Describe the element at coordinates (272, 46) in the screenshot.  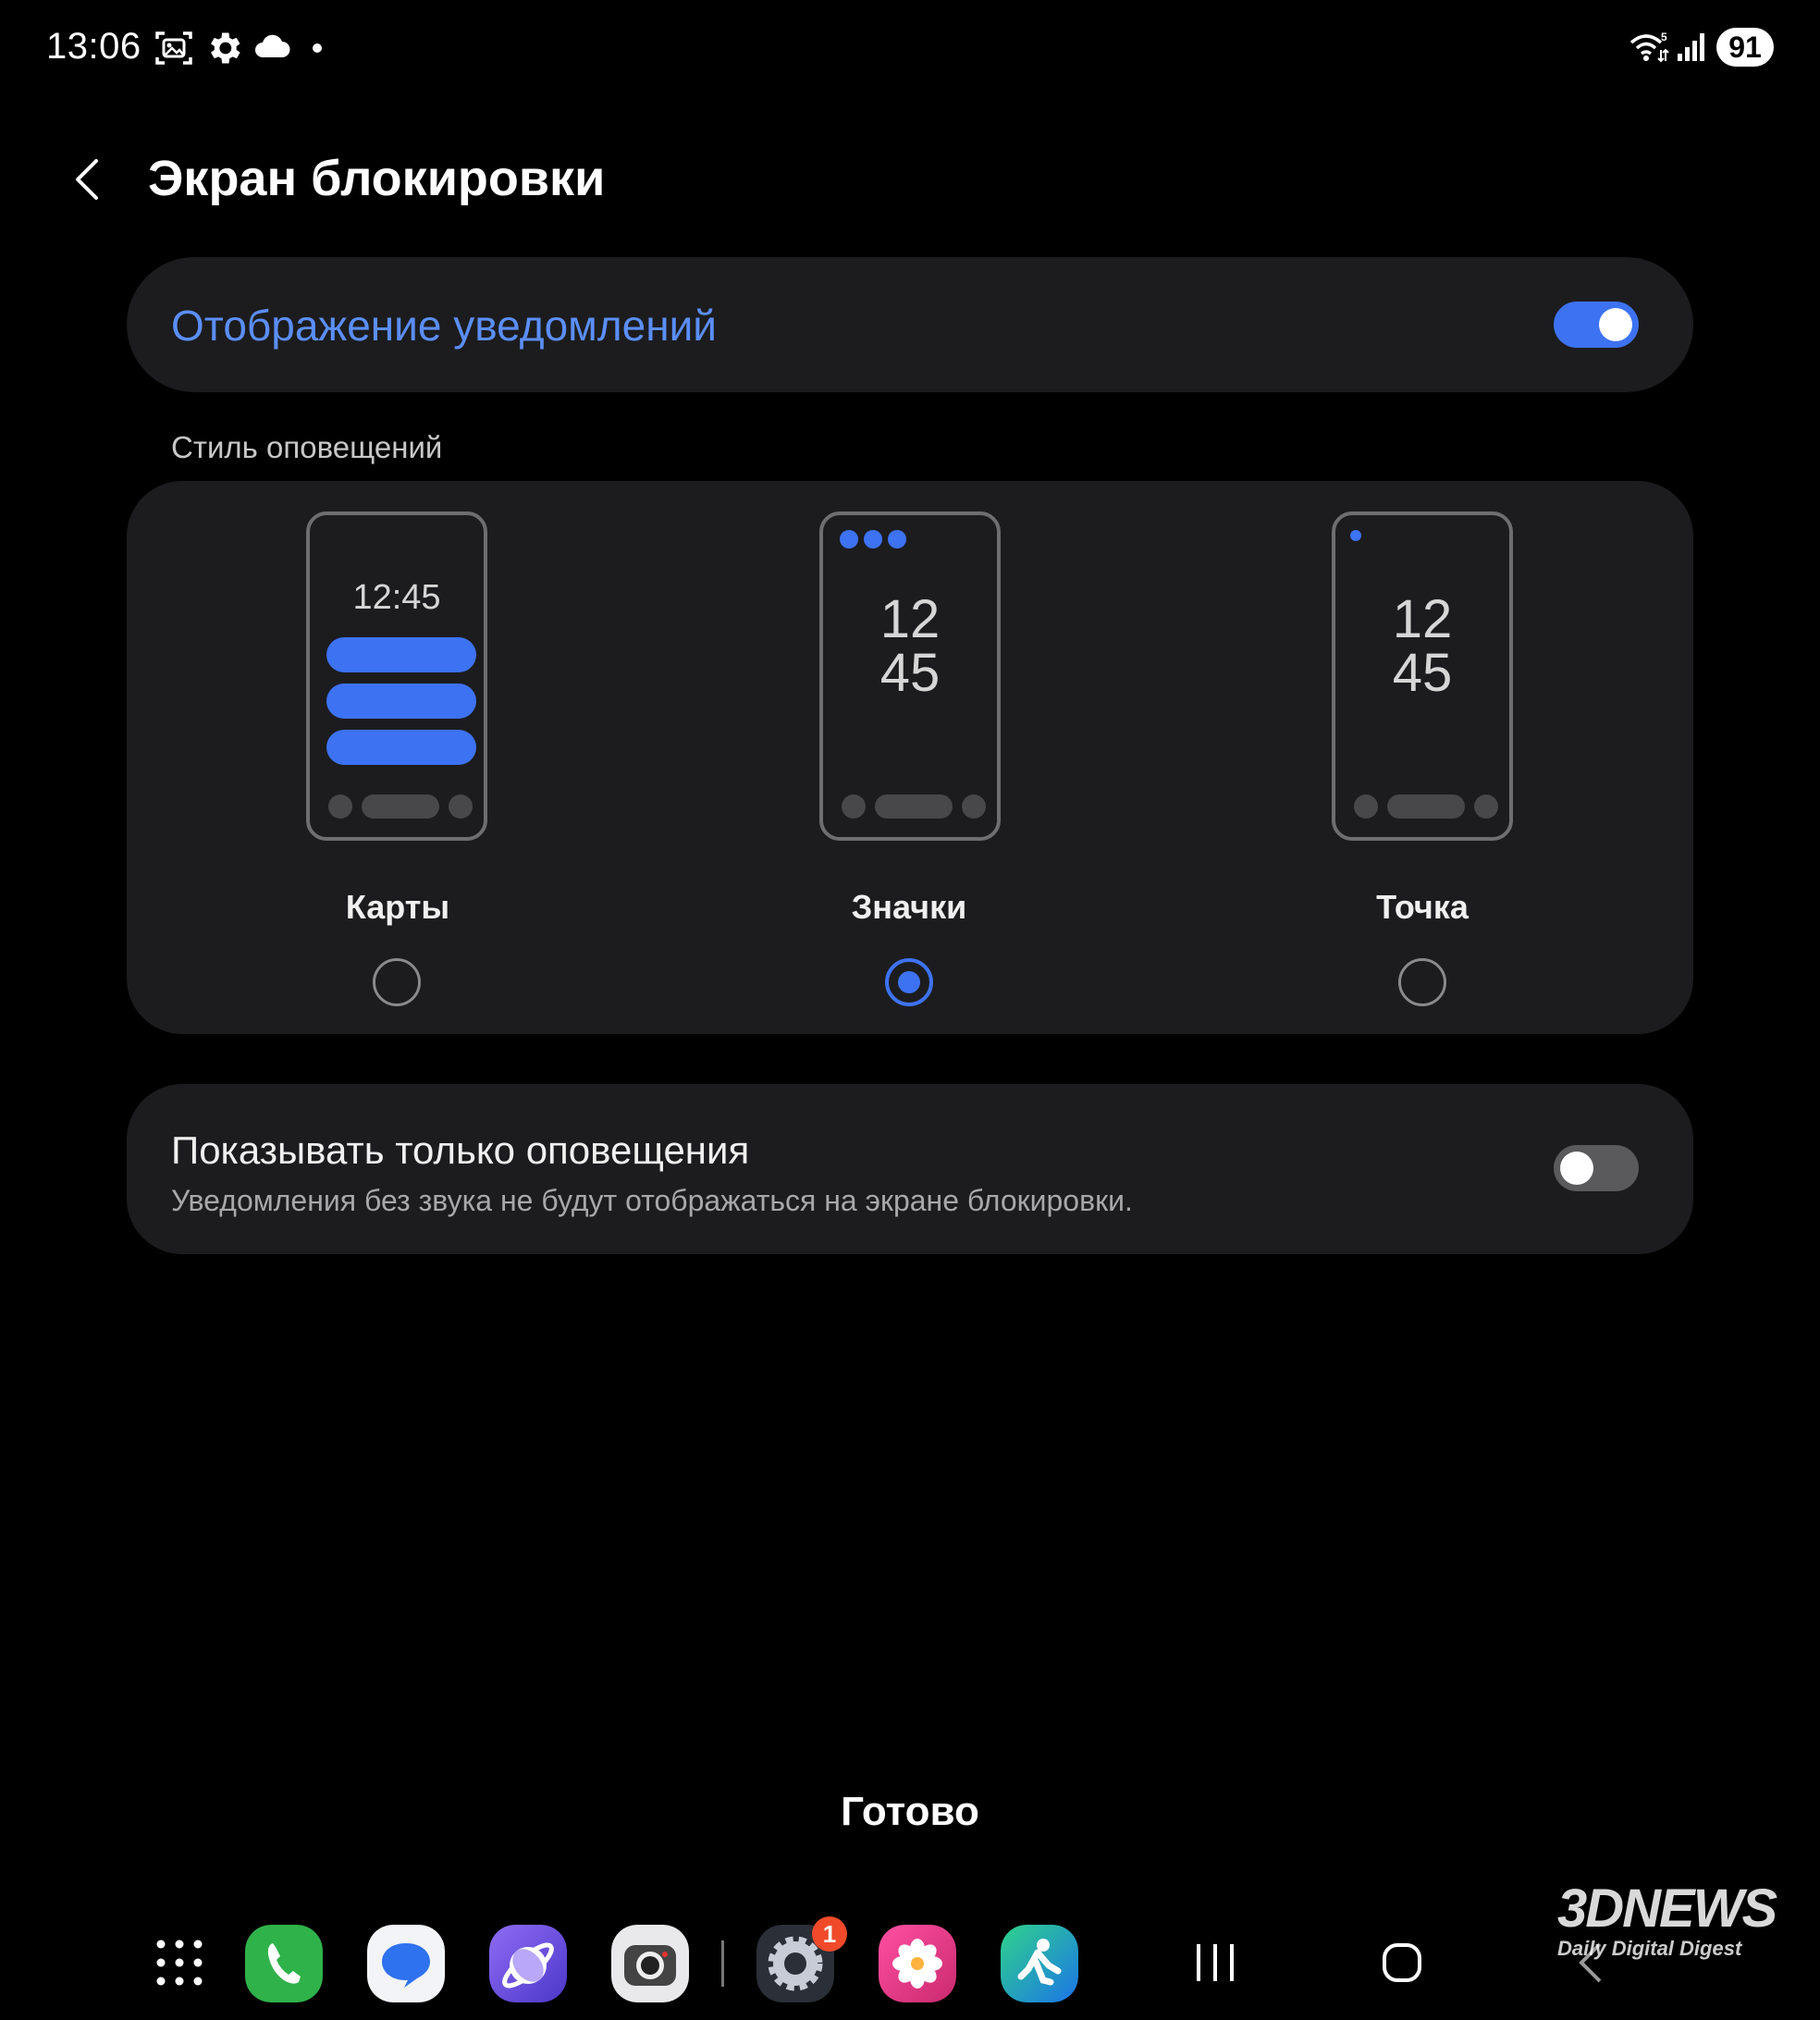
I see `cloud-icon` at that location.